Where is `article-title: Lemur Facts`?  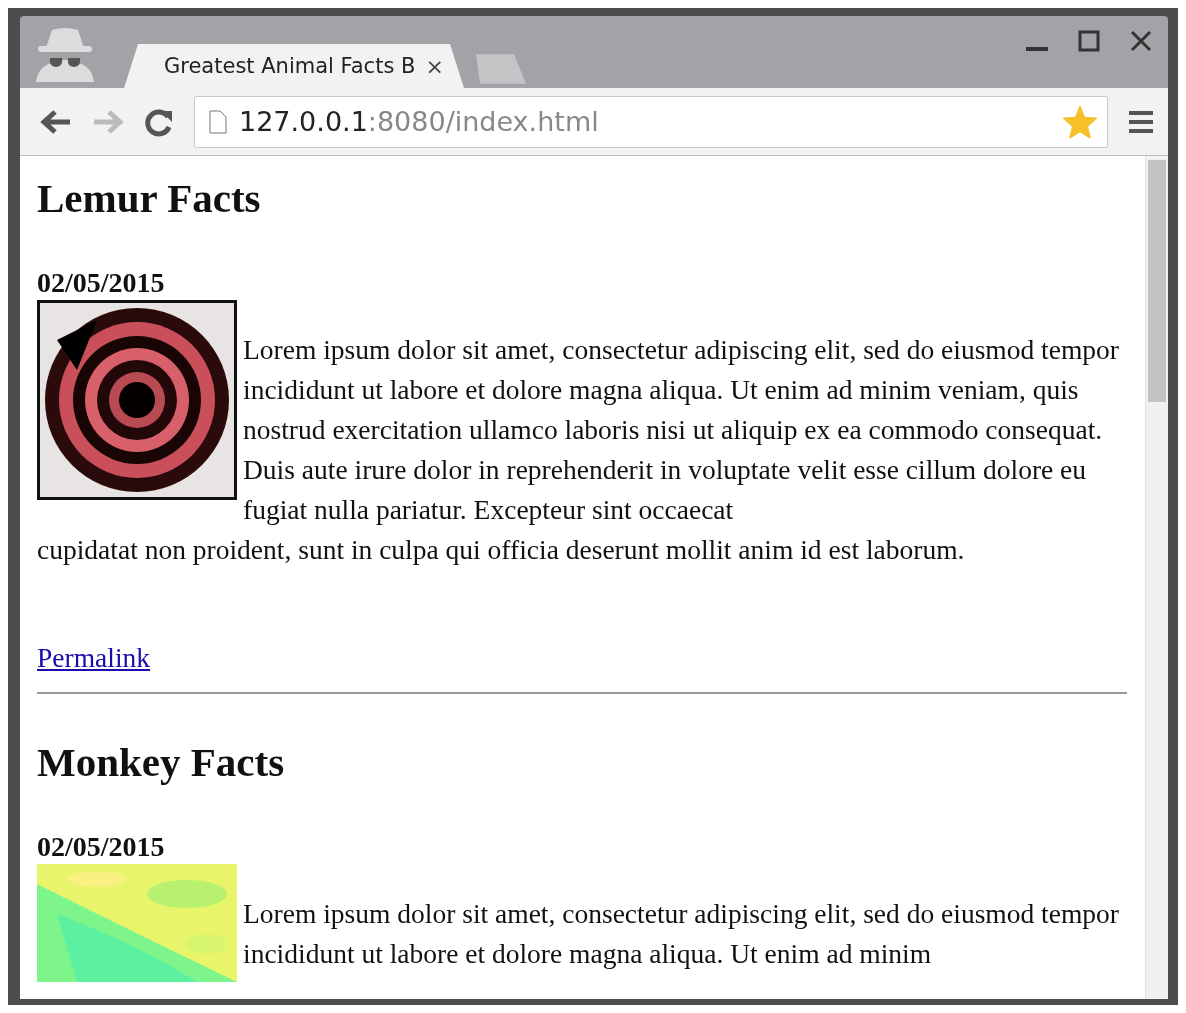 article-title: Lemur Facts is located at coordinates (149, 198).